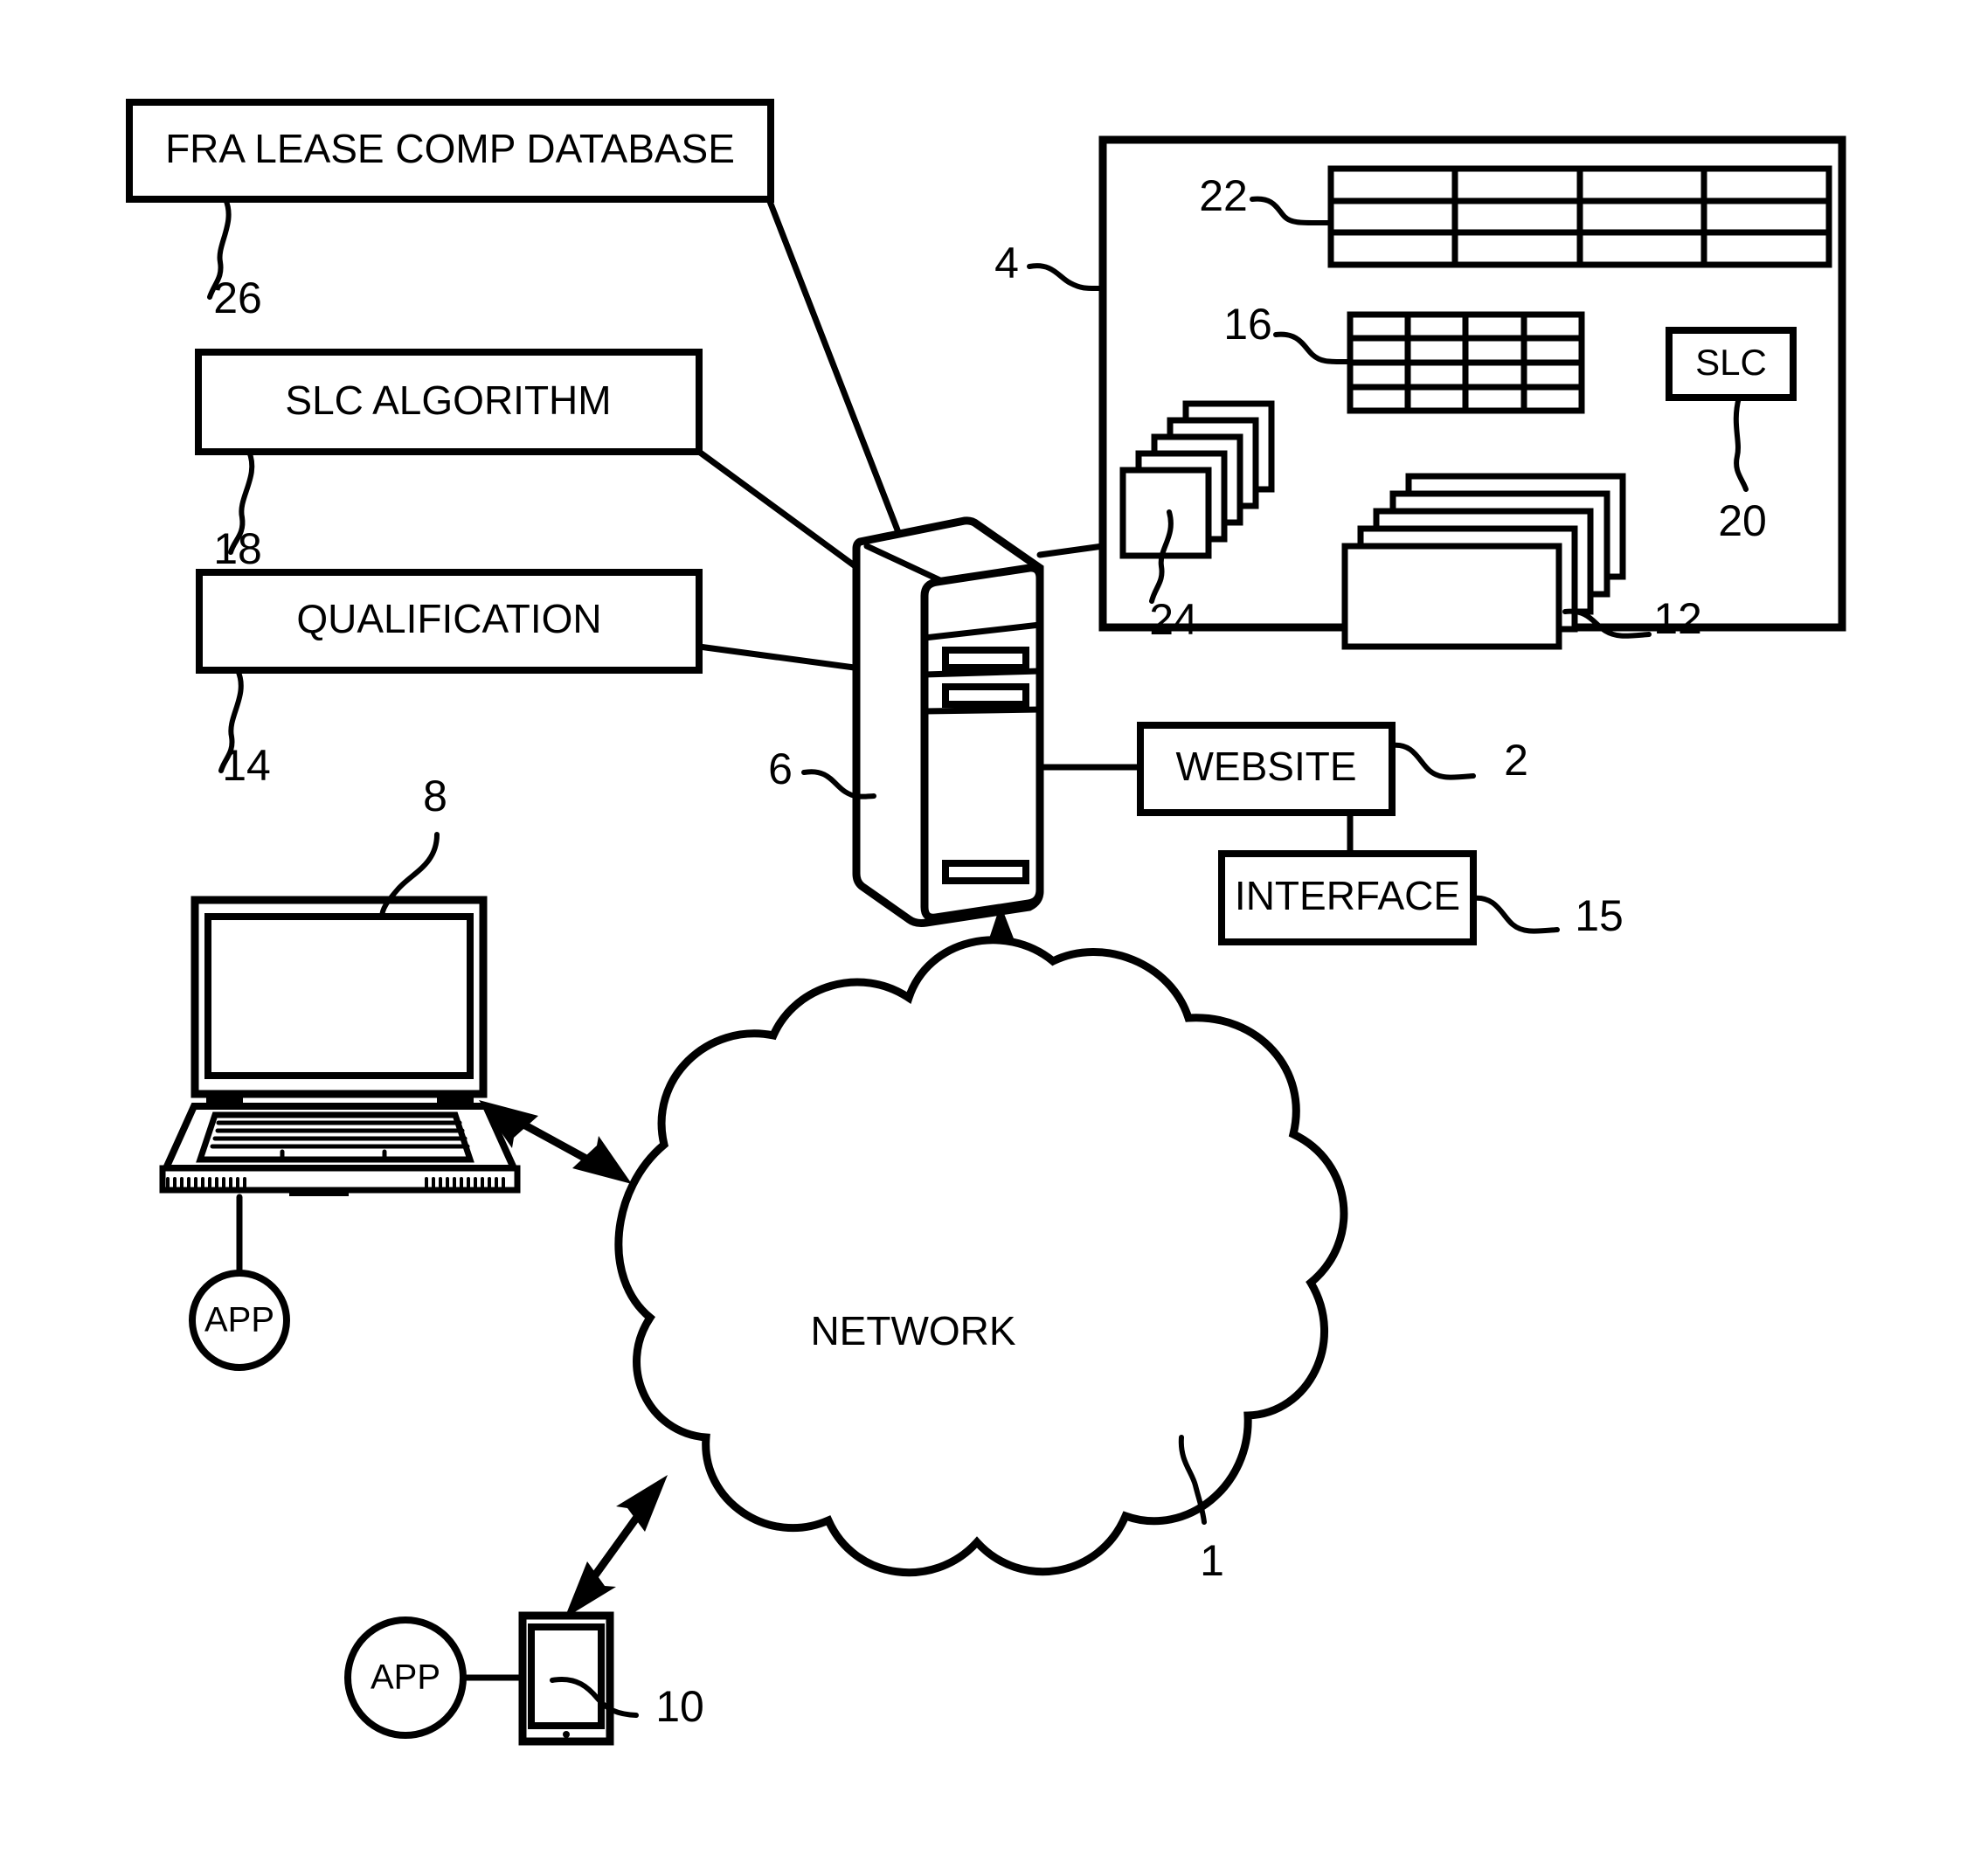  I want to click on leader-14: 14, so click(244, 729).